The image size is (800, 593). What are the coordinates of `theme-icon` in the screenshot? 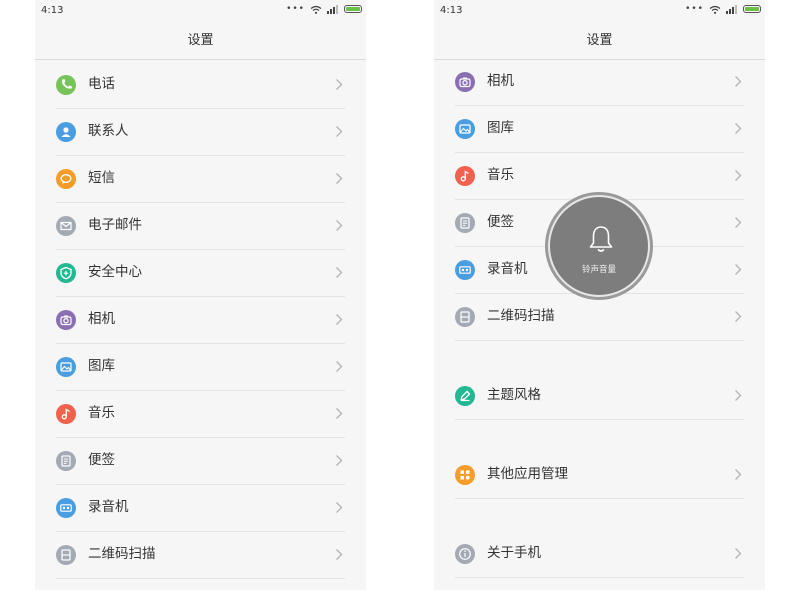 It's located at (465, 395).